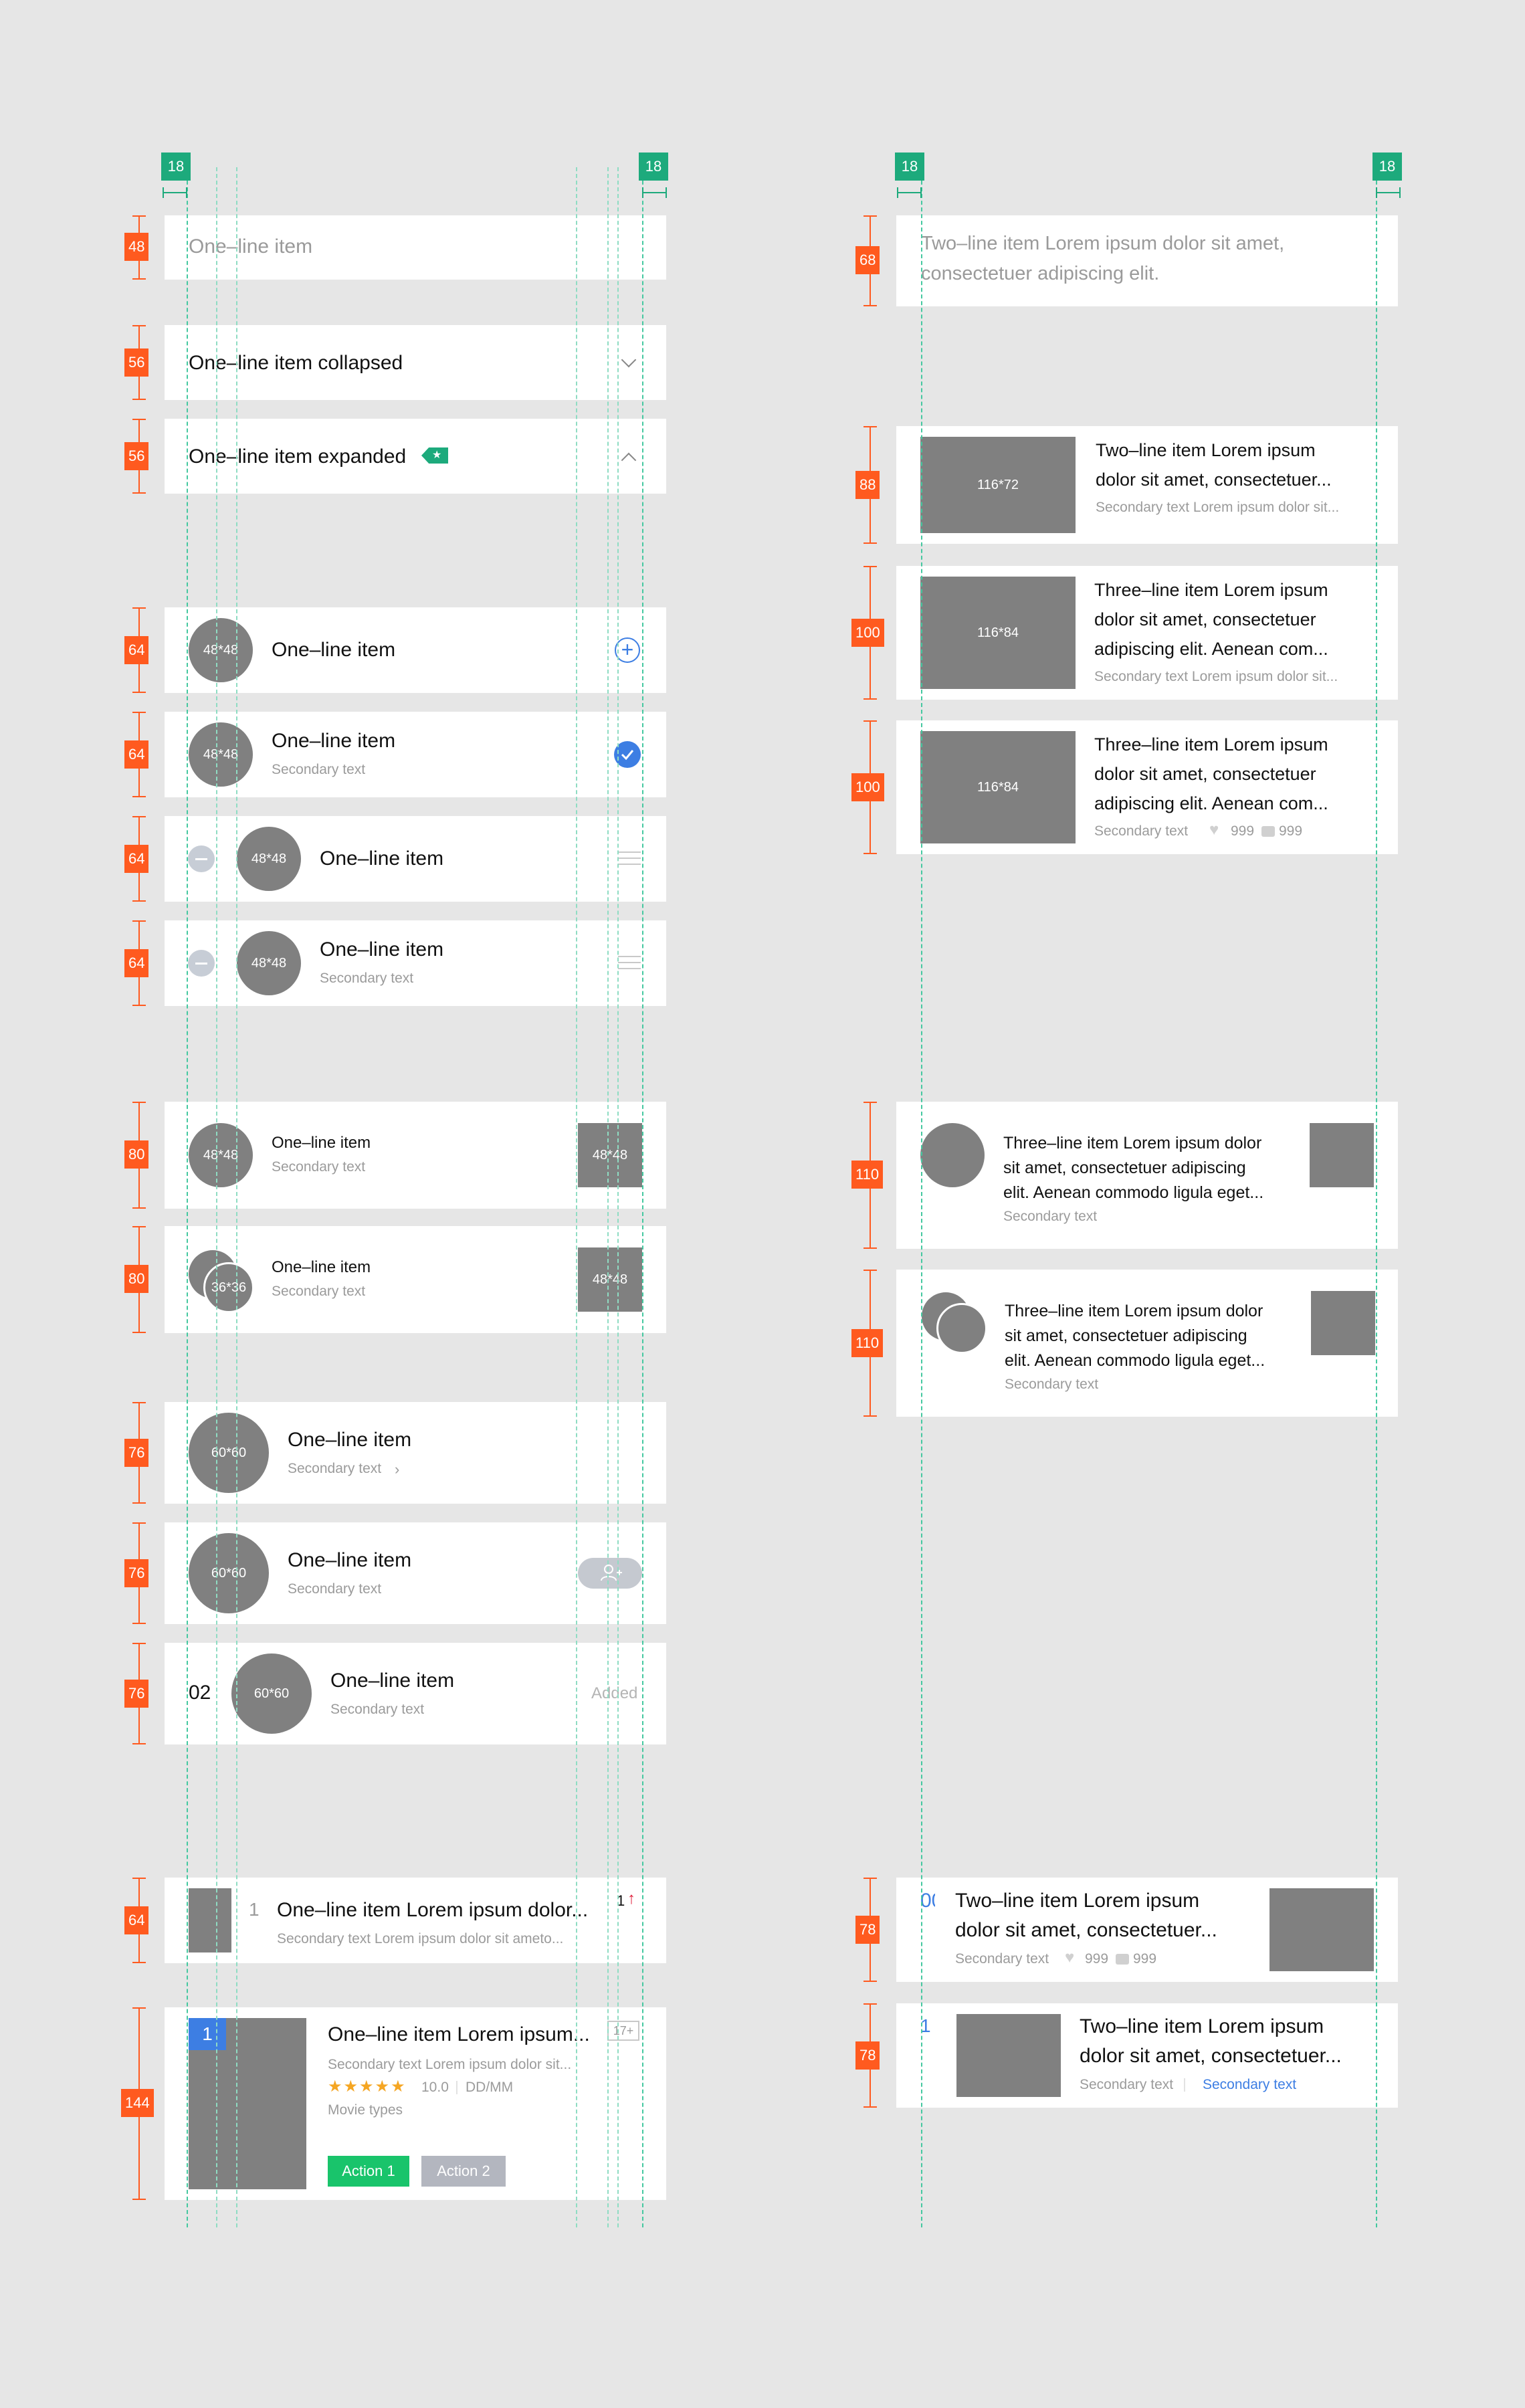 The width and height of the screenshot is (1525, 2408). I want to click on thumbnail, so click(1343, 1323).